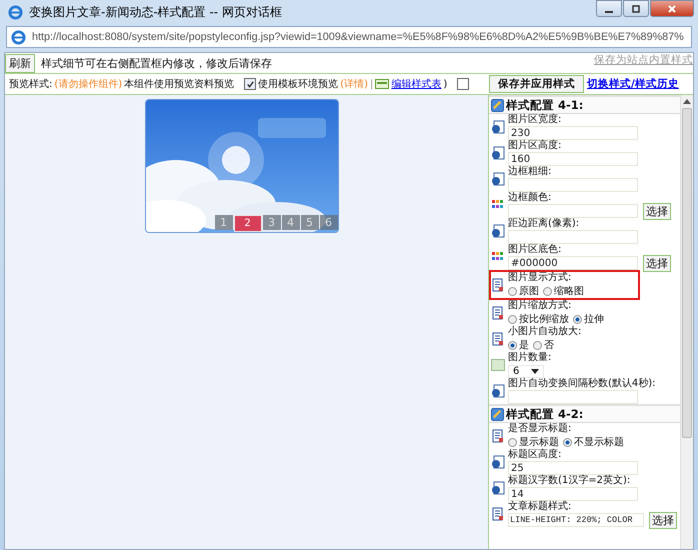 The height and width of the screenshot is (550, 698). I want to click on radio-label: 原图, so click(529, 291).